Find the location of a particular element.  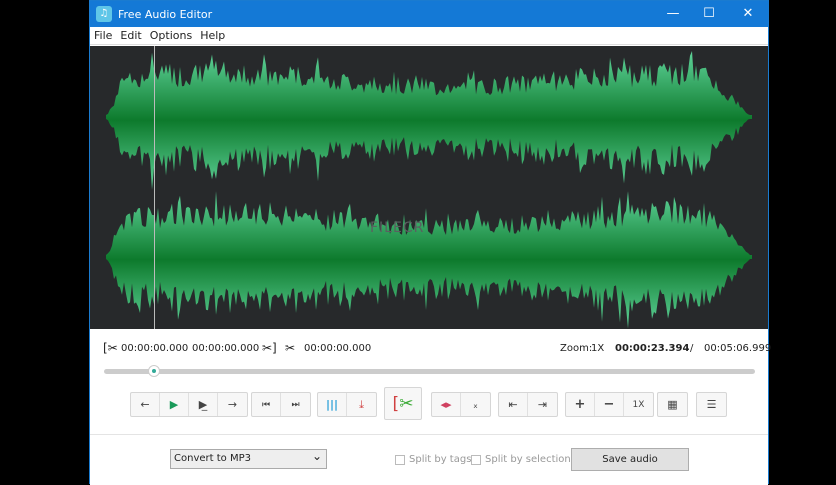

playback-cursor is located at coordinates (154, 187).